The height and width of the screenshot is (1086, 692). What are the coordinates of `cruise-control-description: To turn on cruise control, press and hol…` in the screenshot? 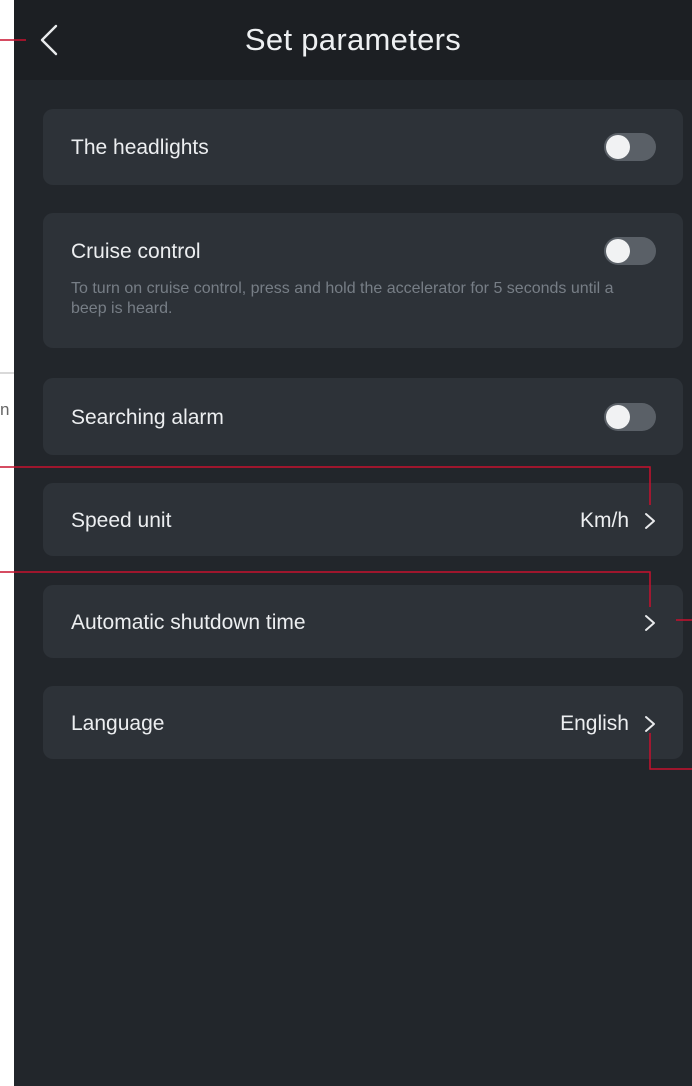 It's located at (342, 298).